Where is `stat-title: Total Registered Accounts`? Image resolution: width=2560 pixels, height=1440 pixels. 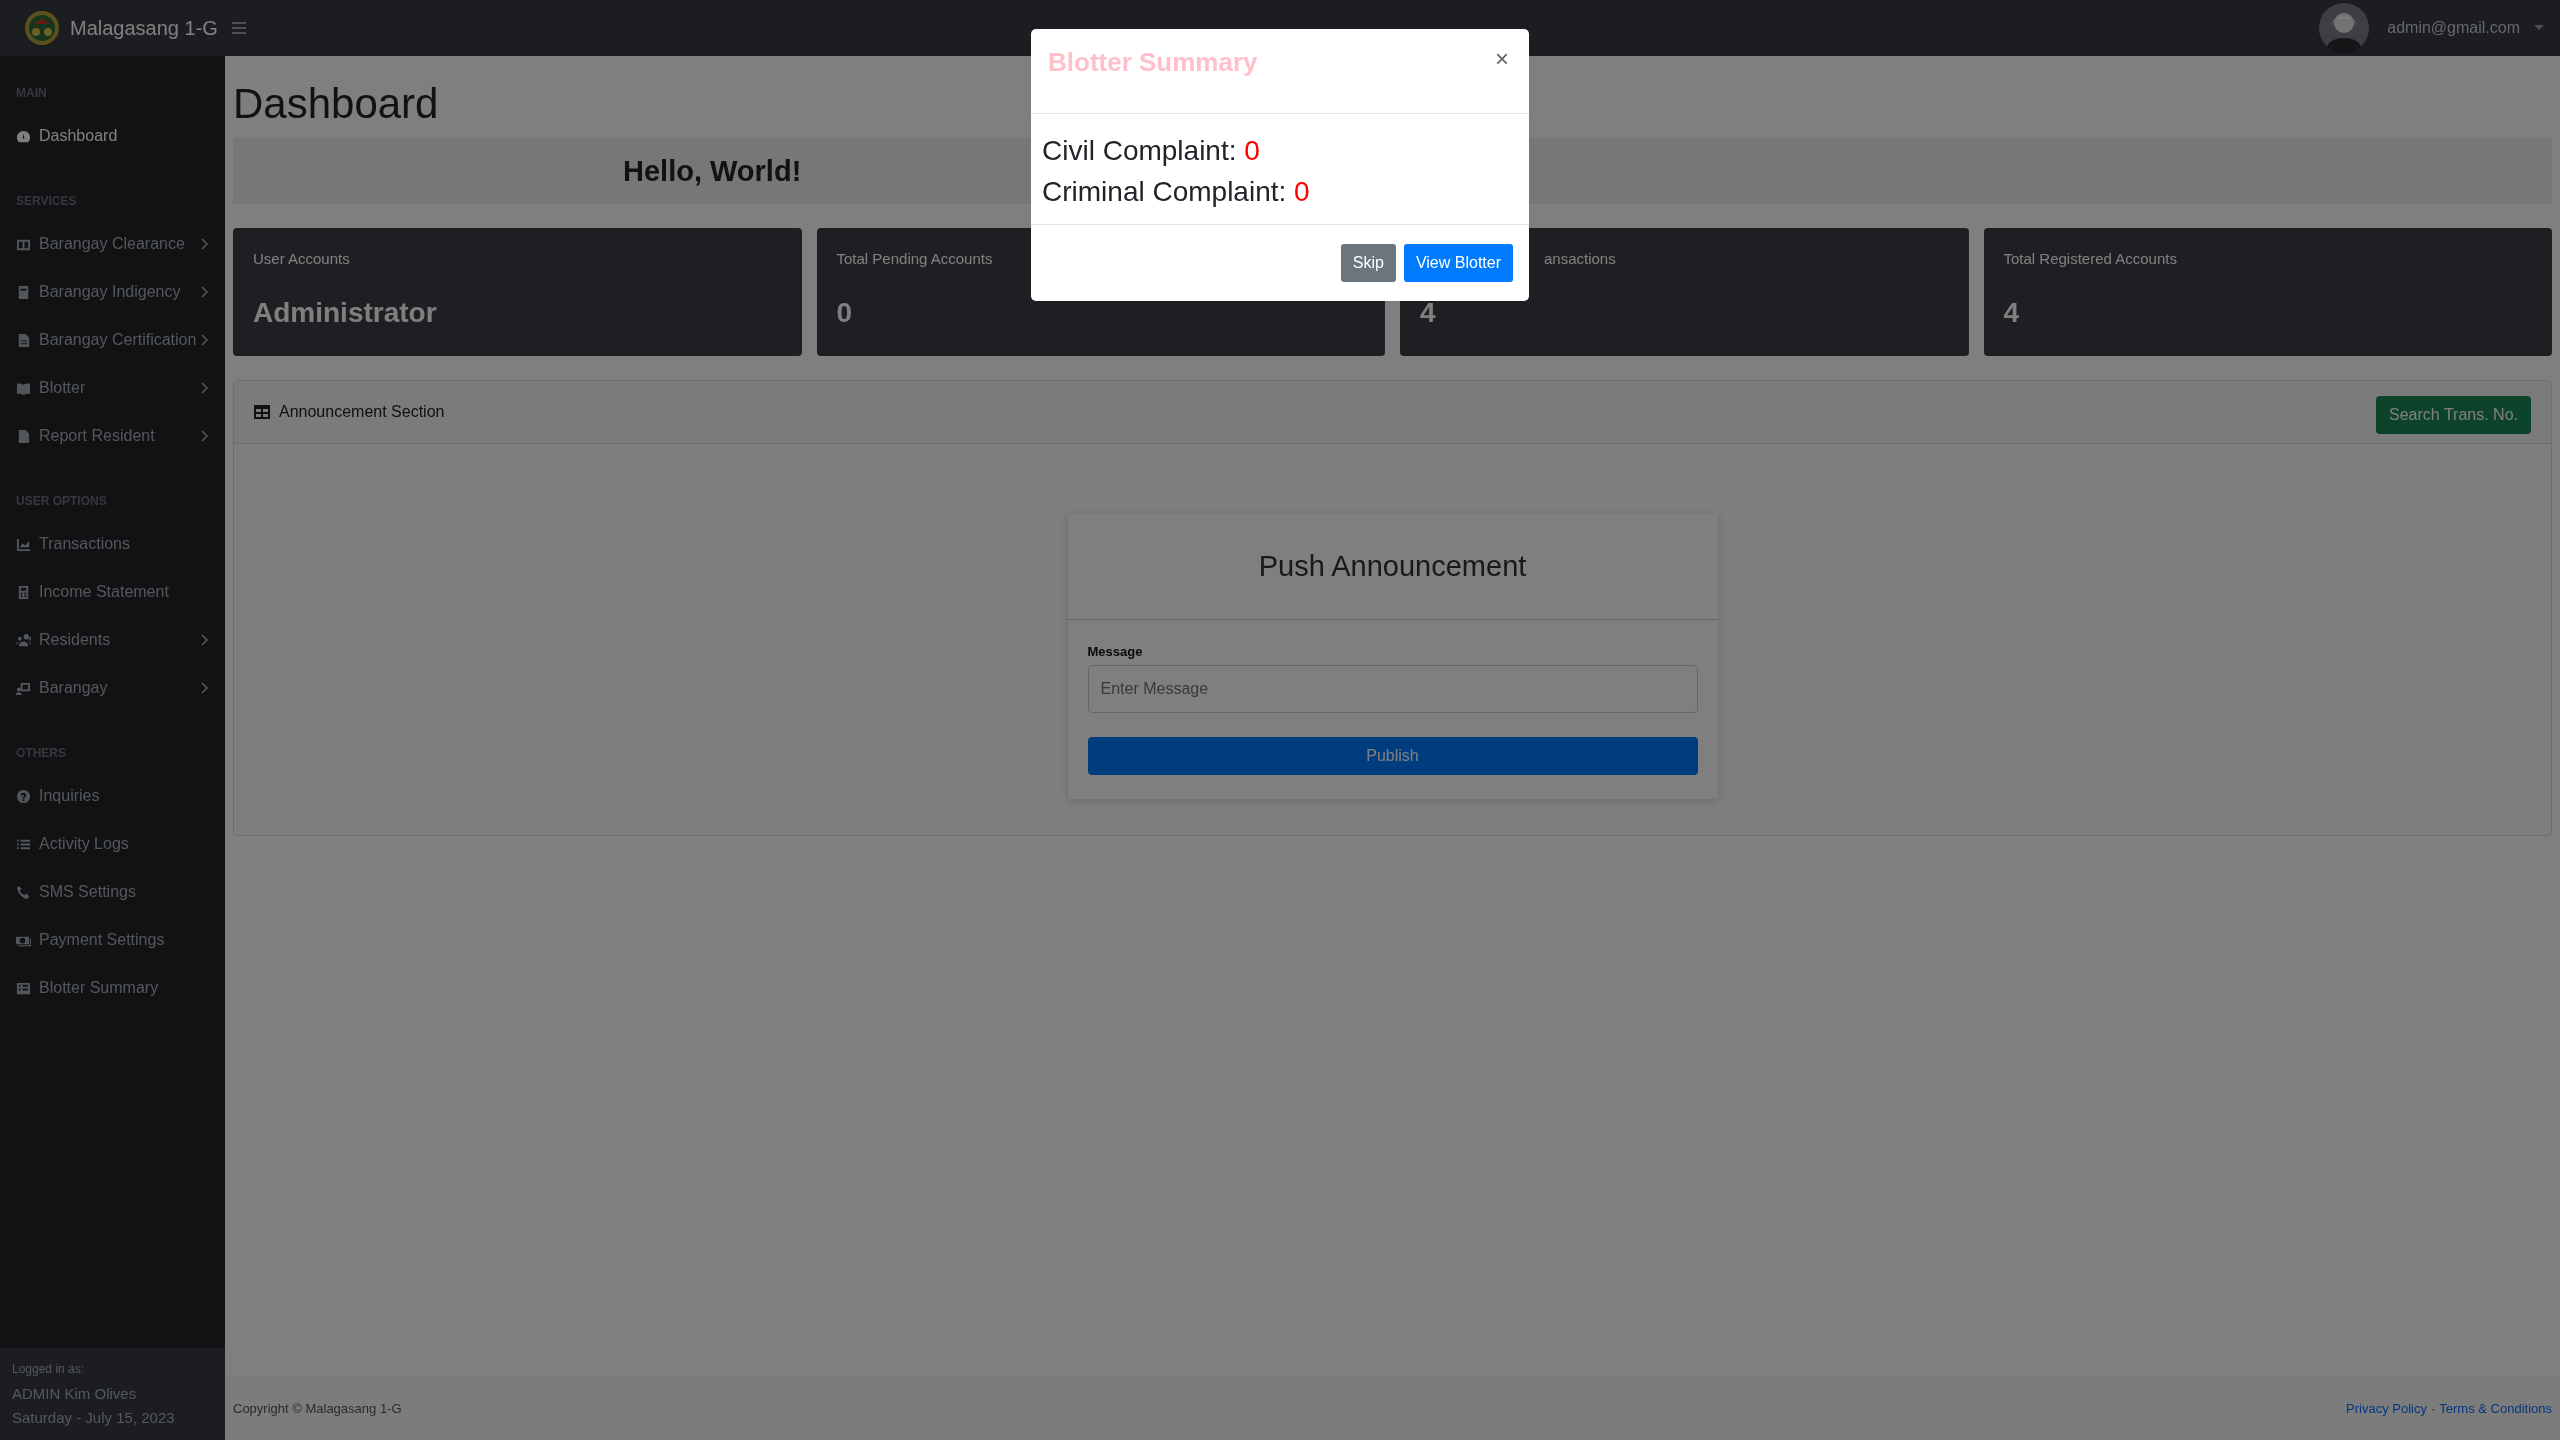 stat-title: Total Registered Accounts is located at coordinates (2090, 258).